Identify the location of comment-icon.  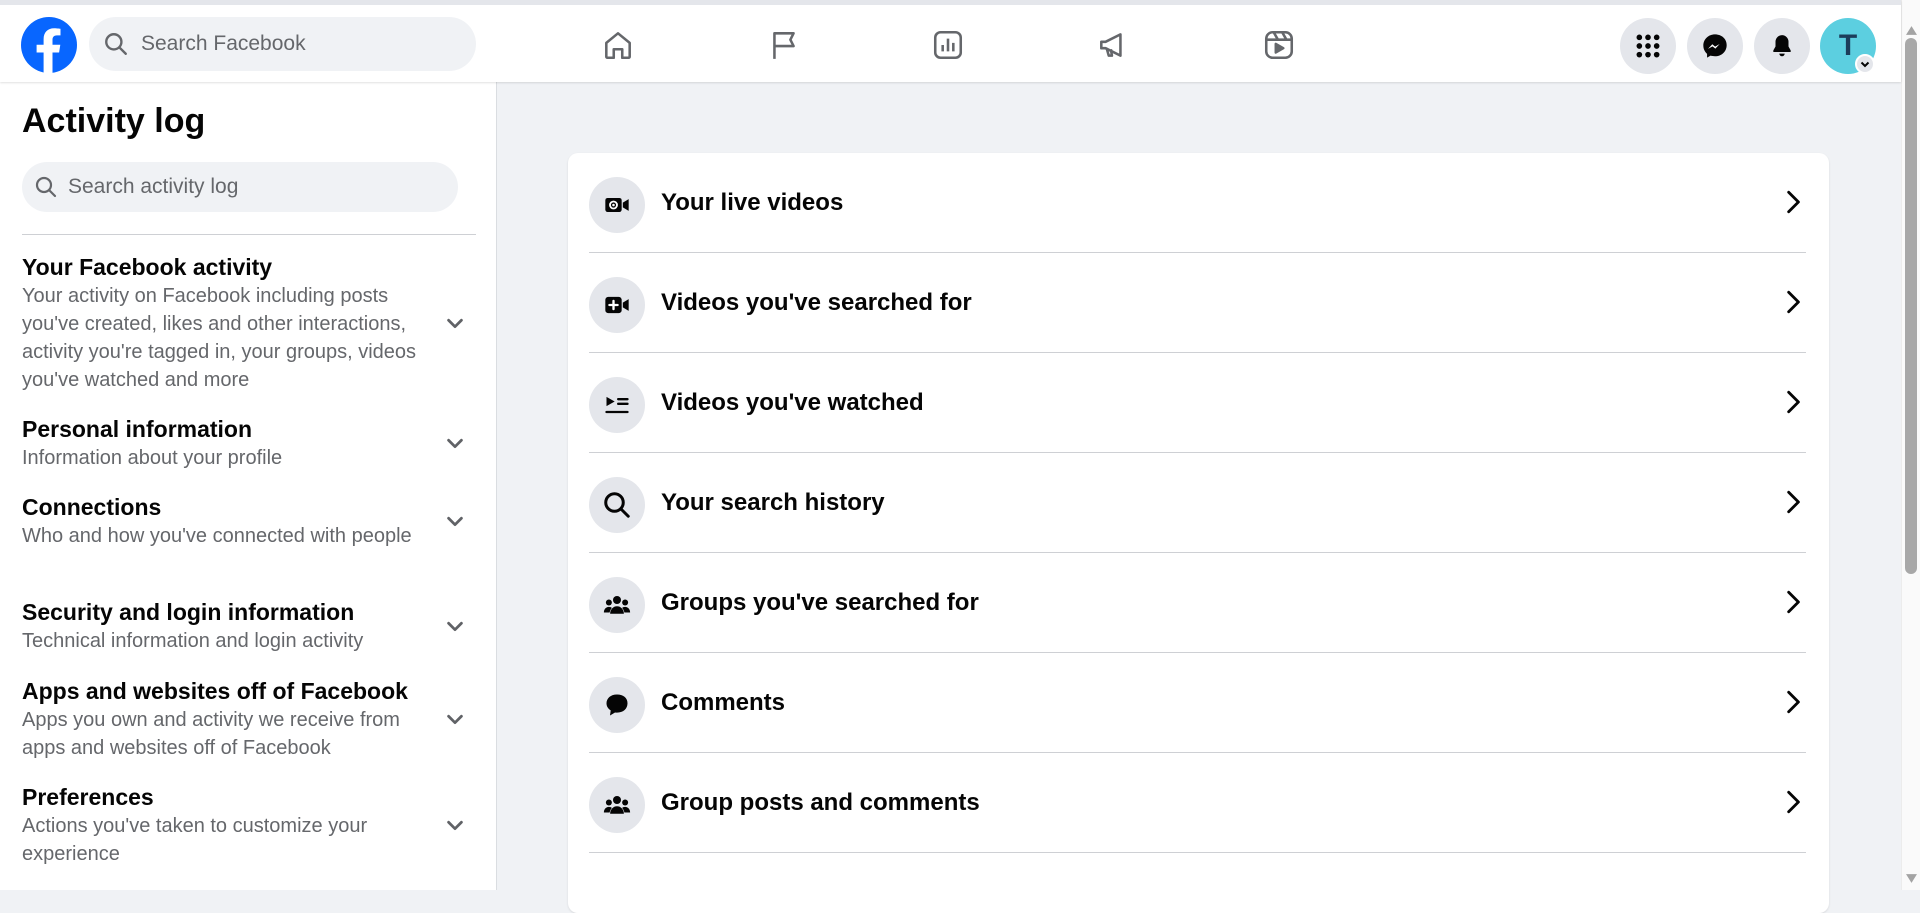
(617, 705).